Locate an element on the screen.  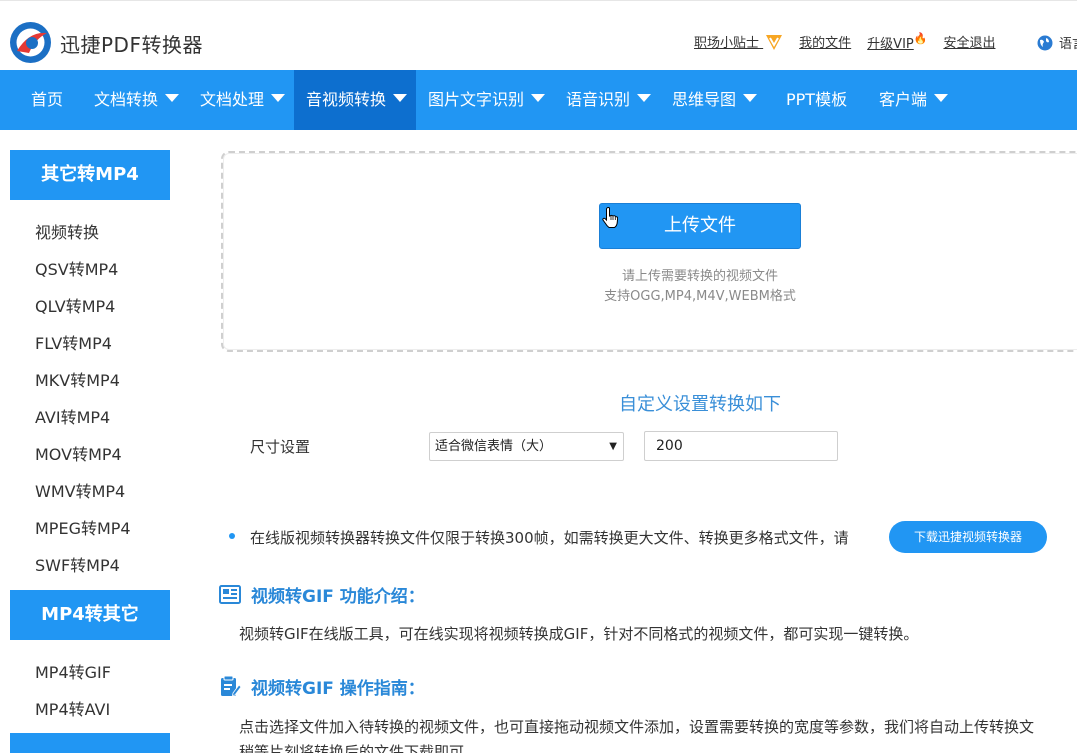
sidebar-item: MP4转AVI is located at coordinates (72, 708).